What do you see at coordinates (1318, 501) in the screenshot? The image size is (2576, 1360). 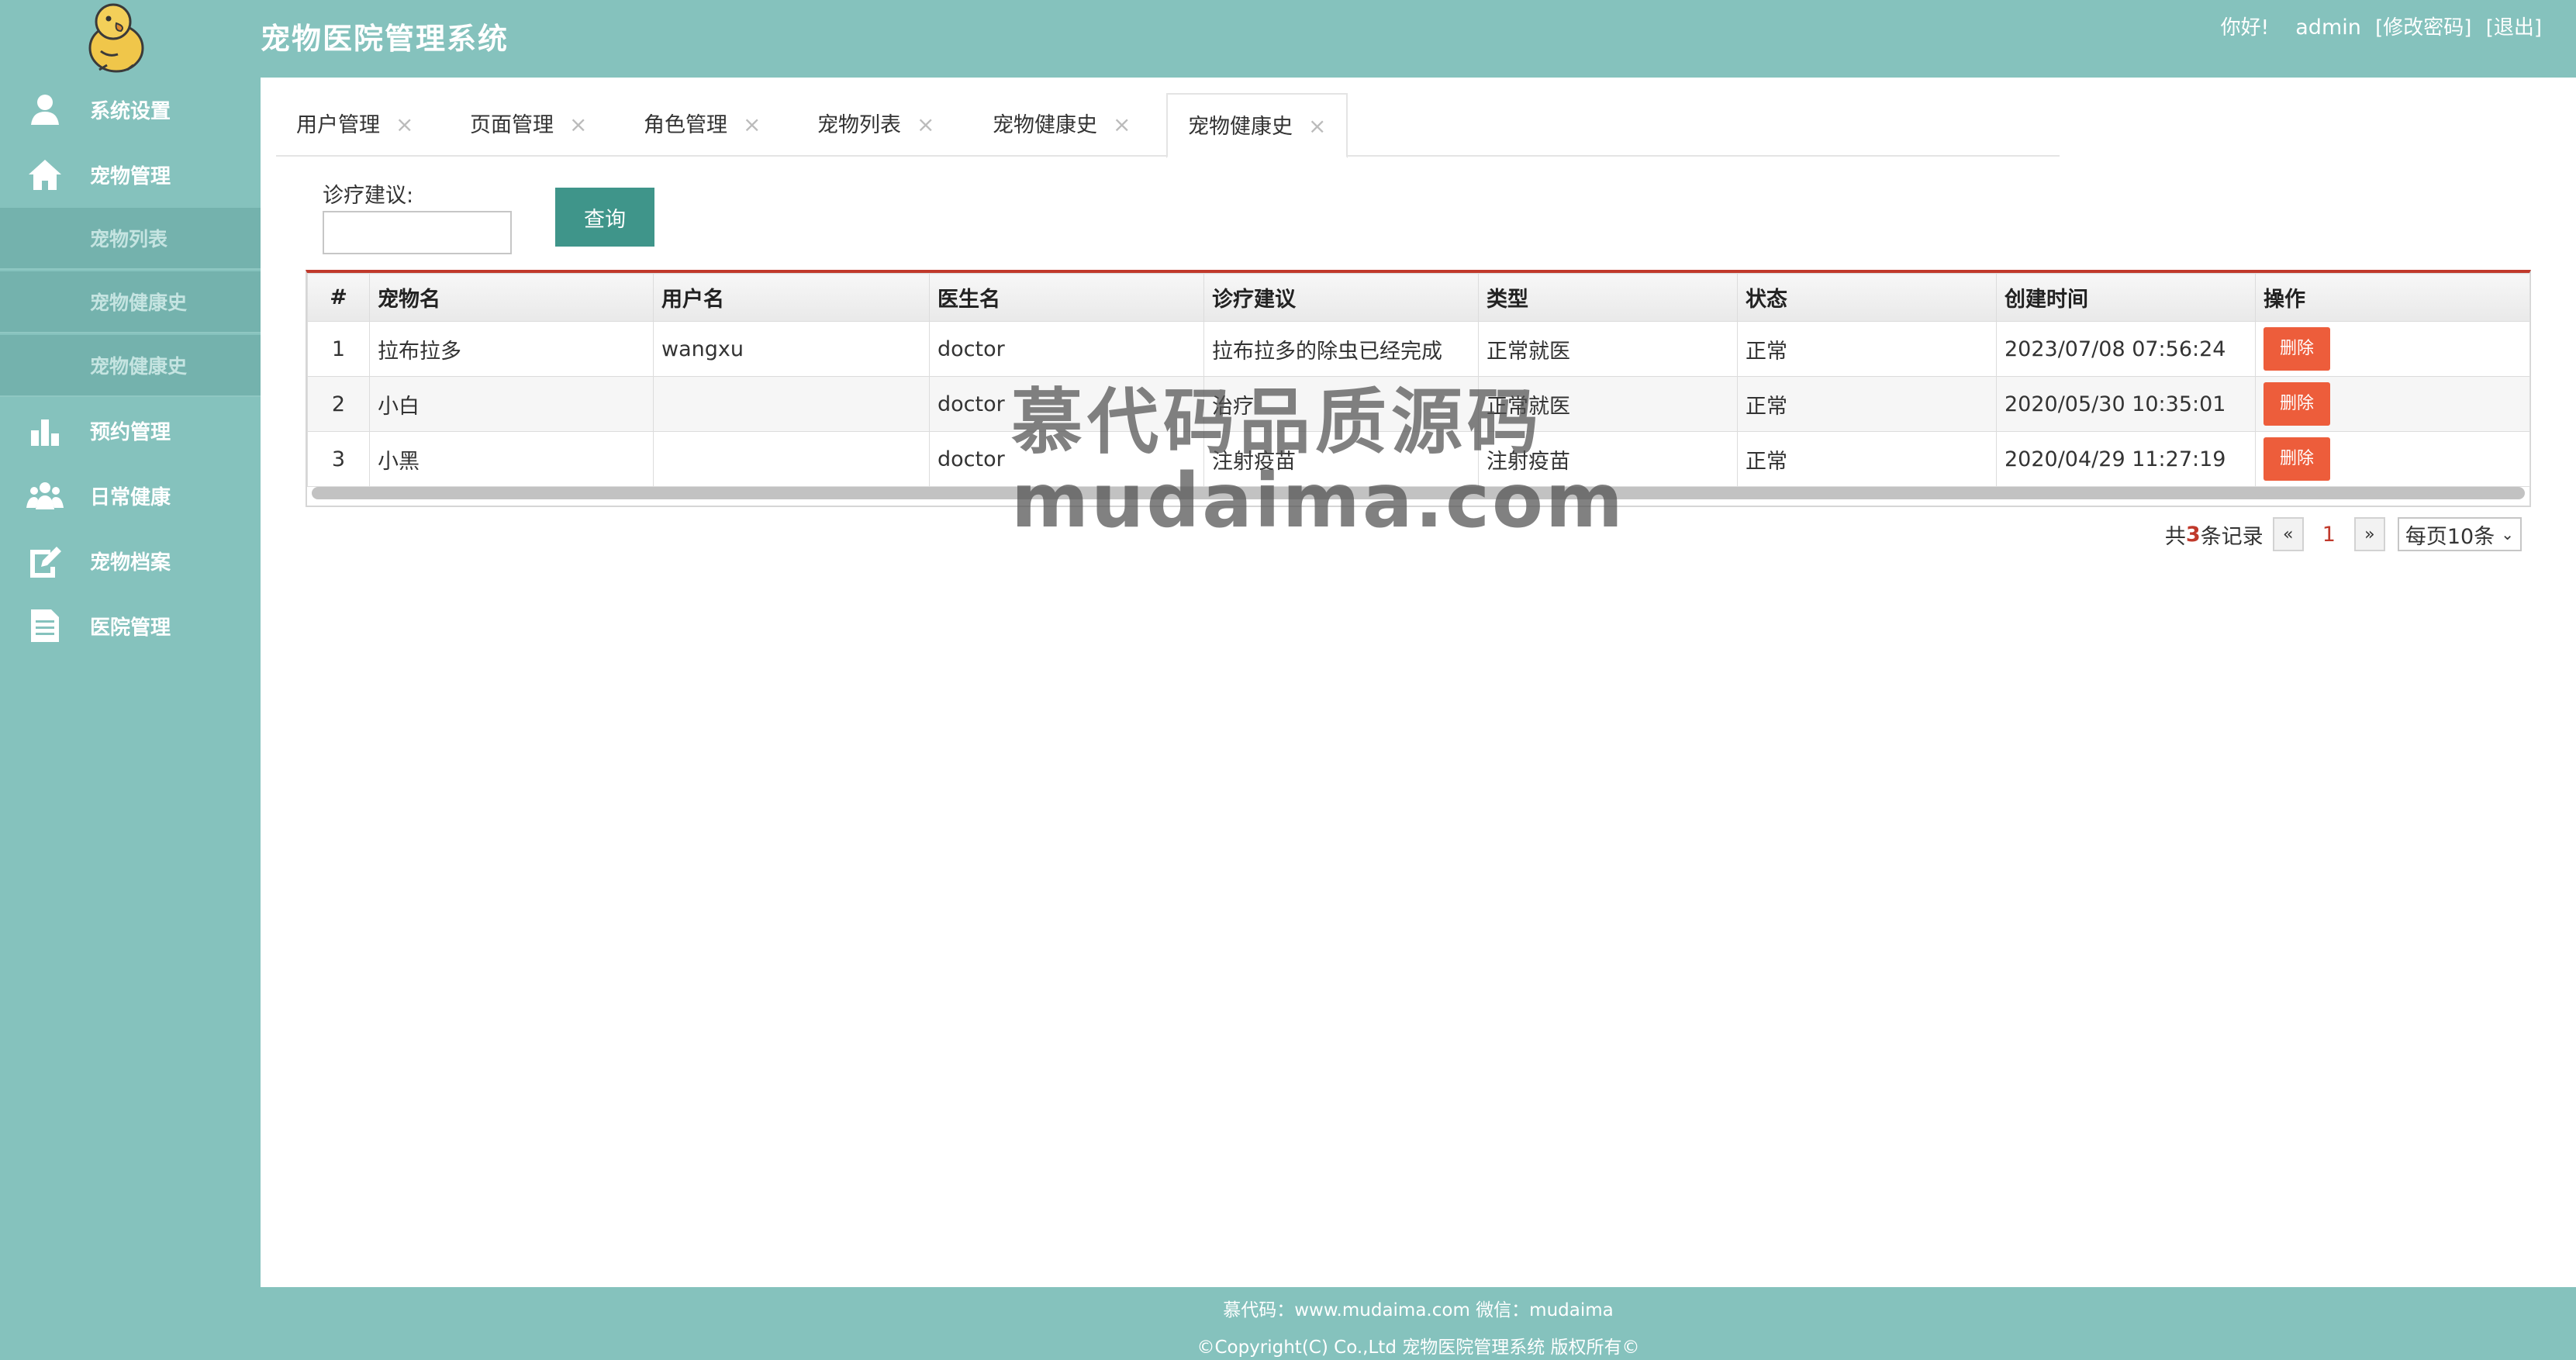 I see `watermark-url: mudaima.com` at bounding box center [1318, 501].